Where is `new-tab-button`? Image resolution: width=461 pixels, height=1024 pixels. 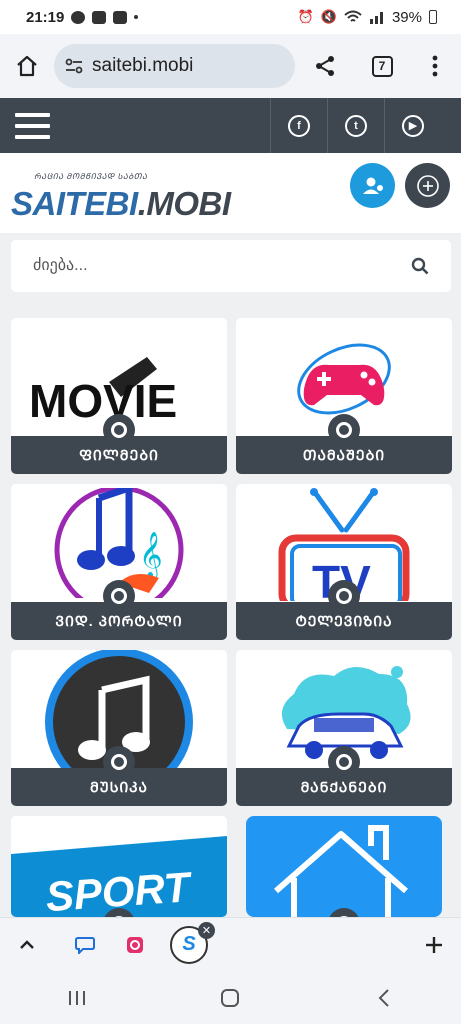
new-tab-button is located at coordinates (434, 945).